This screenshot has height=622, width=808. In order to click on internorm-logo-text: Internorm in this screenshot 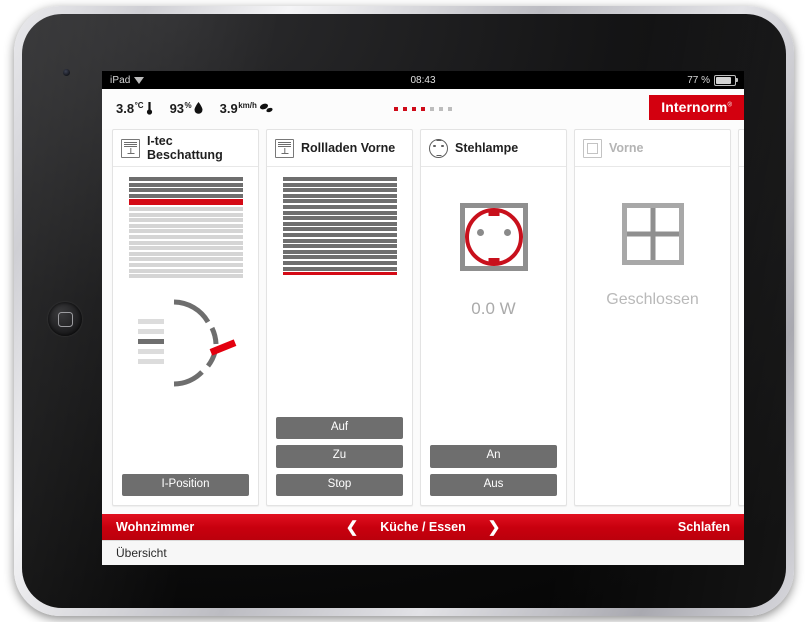, I will do `click(694, 107)`.